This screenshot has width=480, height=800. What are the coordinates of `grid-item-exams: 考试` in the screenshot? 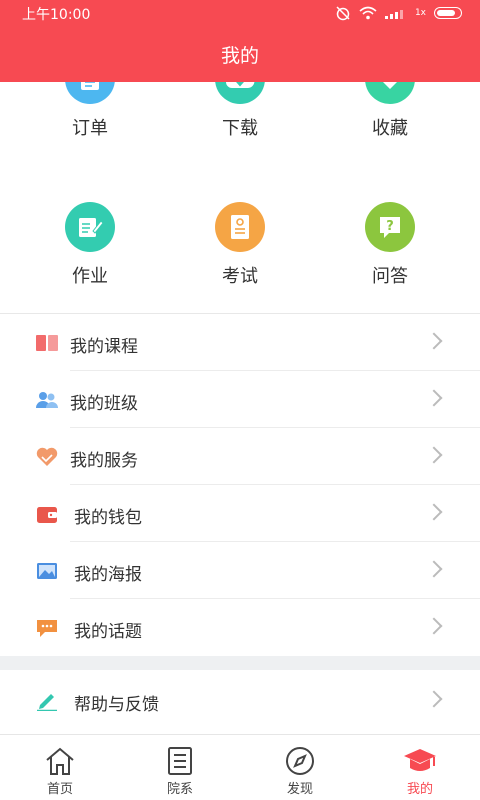 It's located at (240, 245).